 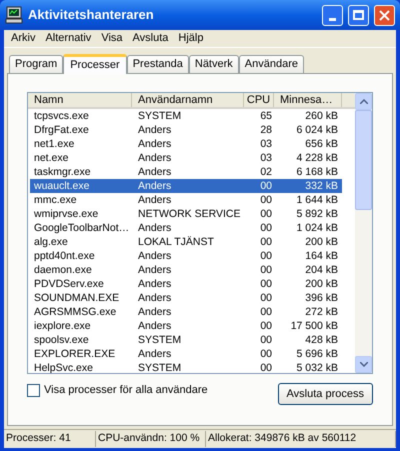 I want to click on process-row: wmiprvse.exe NETWORK SERVICE 00 5 892 kB, so click(x=186, y=214).